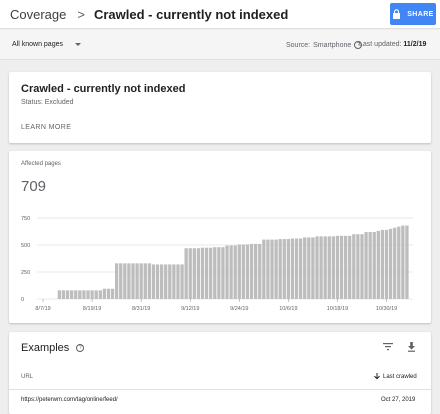  Describe the element at coordinates (46, 127) in the screenshot. I see `learn-more-link: LEARN MORE` at that location.